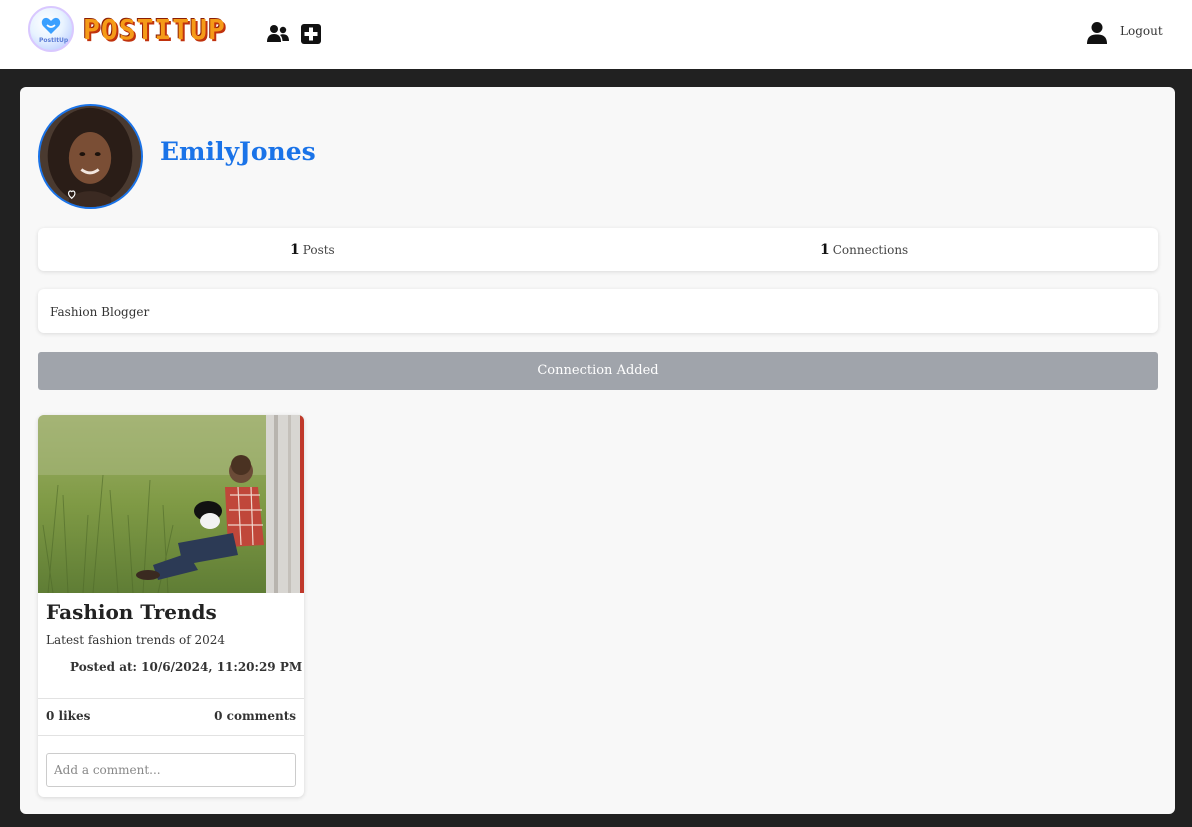  Describe the element at coordinates (238, 151) in the screenshot. I see `profile-username: EmilyJones` at that location.